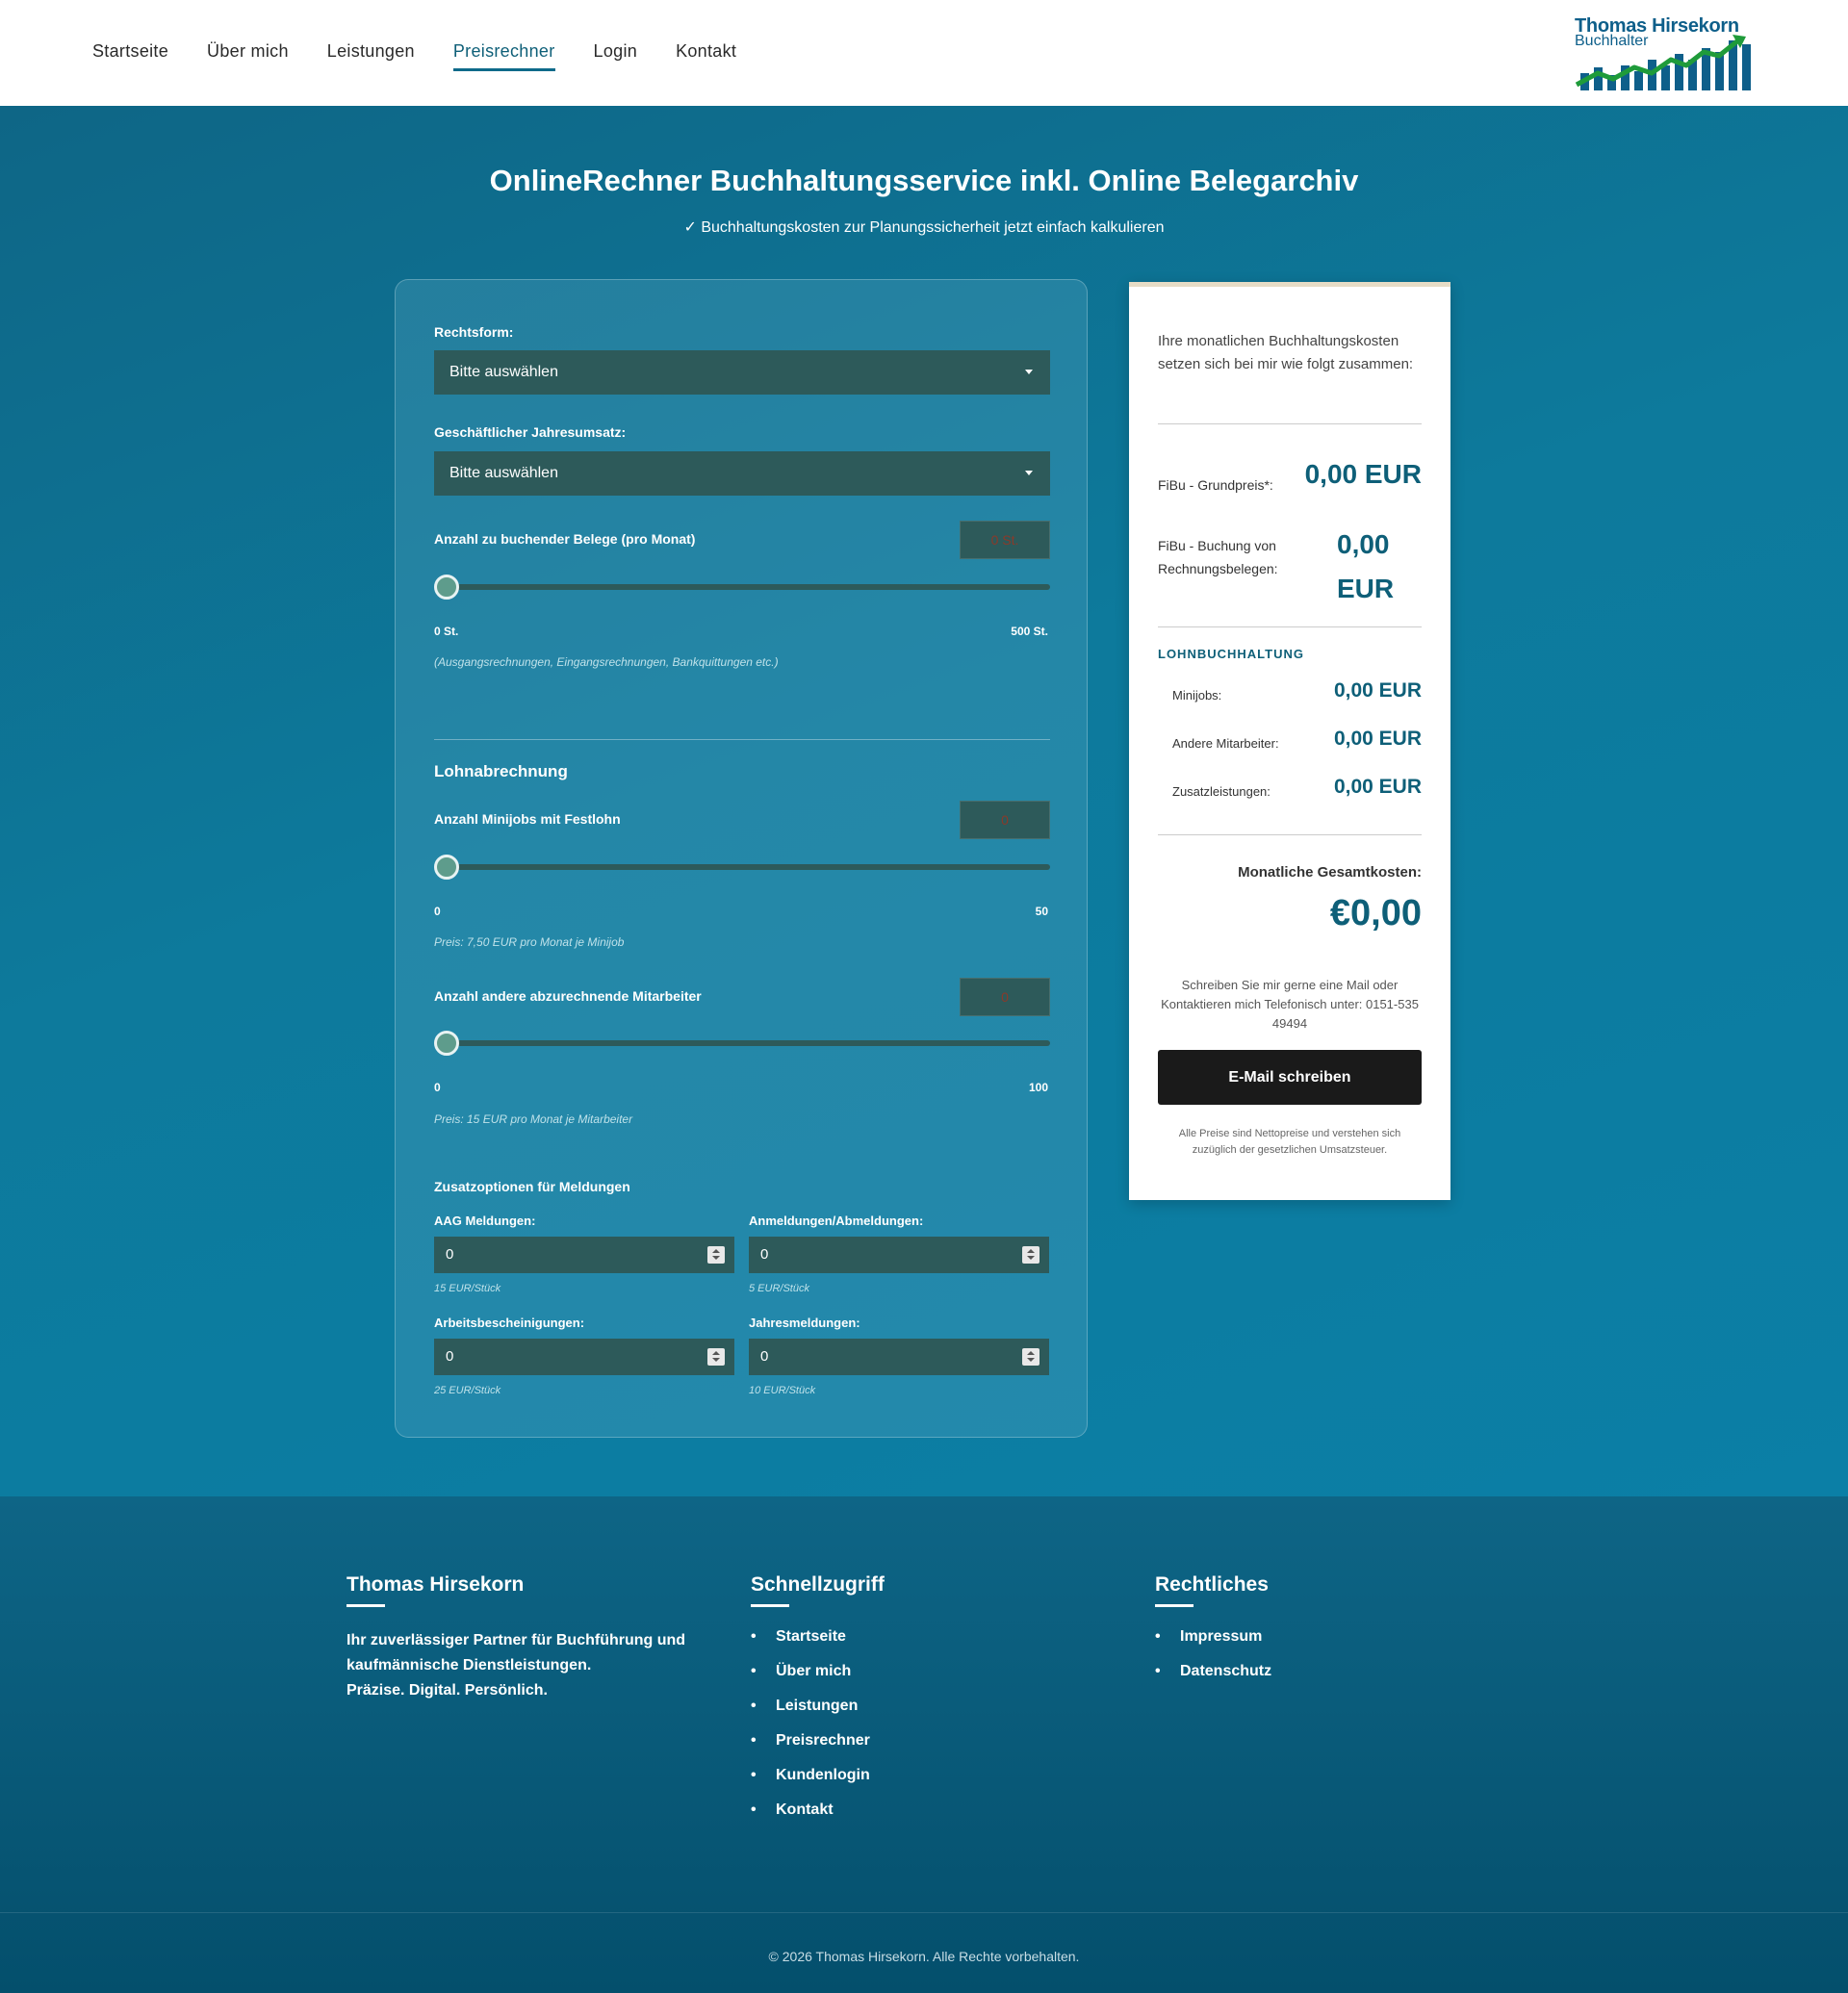  What do you see at coordinates (371, 56) in the screenshot?
I see `nav-item-leistungen: Leistungen` at bounding box center [371, 56].